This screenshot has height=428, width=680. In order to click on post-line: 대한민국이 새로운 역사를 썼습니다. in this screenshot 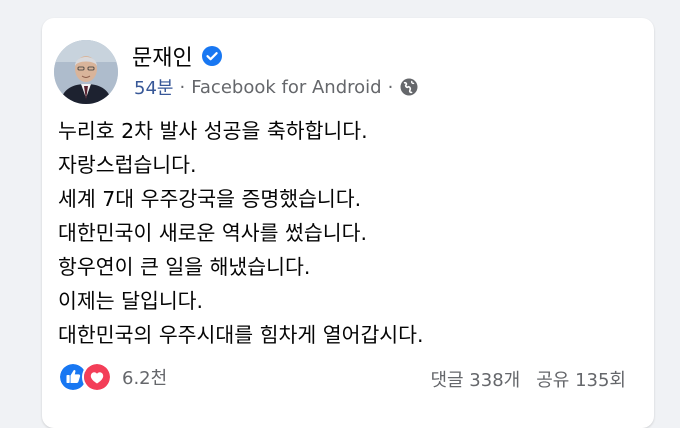, I will do `click(212, 233)`.